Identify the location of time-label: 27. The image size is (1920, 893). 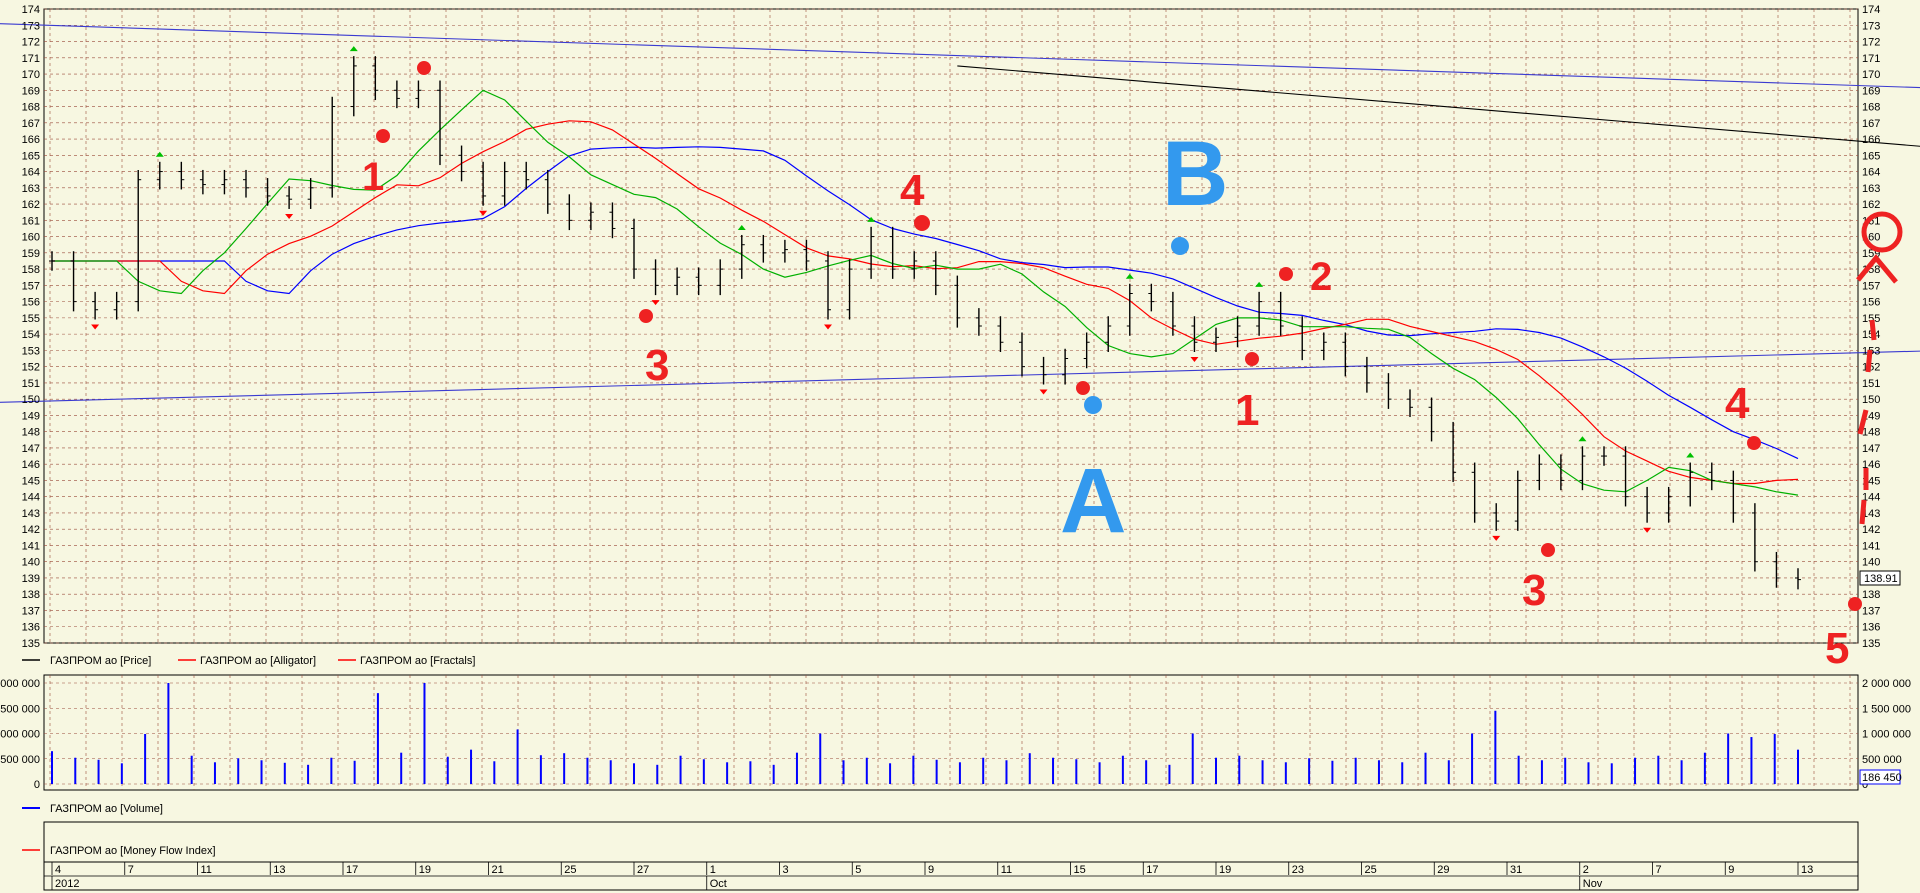
(643, 870).